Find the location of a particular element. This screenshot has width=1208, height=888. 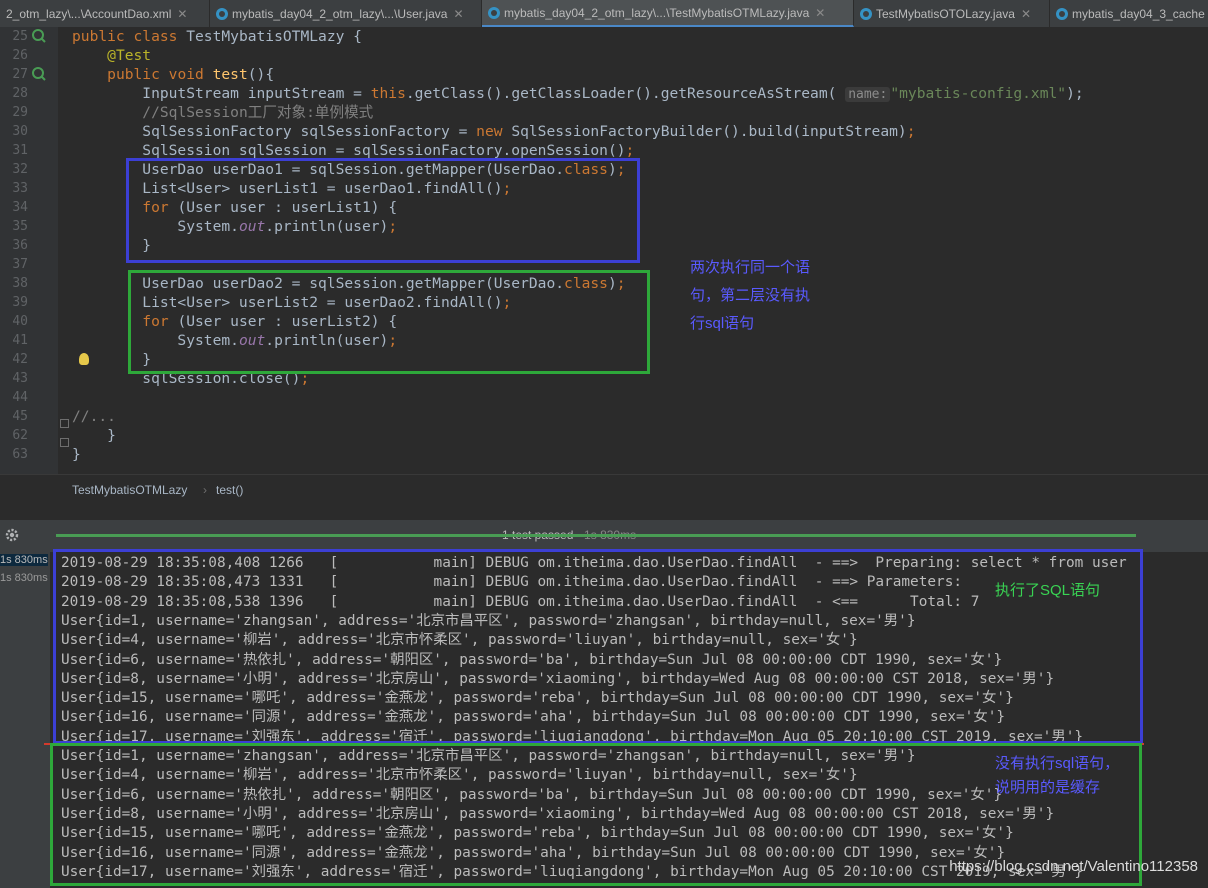

fold-collapse-icon is located at coordinates (64, 442).